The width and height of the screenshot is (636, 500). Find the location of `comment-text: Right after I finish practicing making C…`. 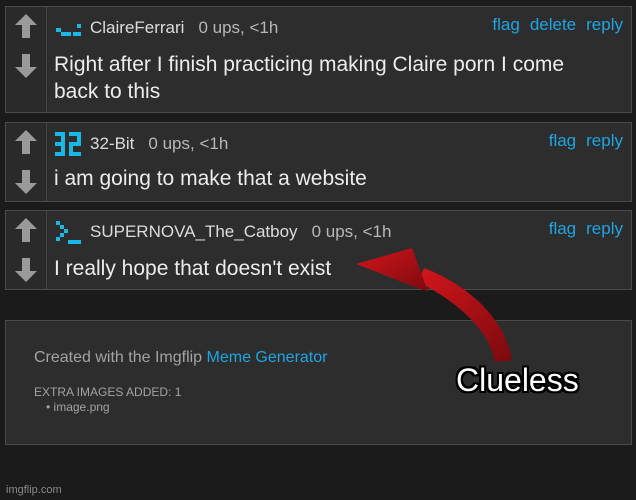

comment-text: Right after I finish practicing making C… is located at coordinates (309, 78).